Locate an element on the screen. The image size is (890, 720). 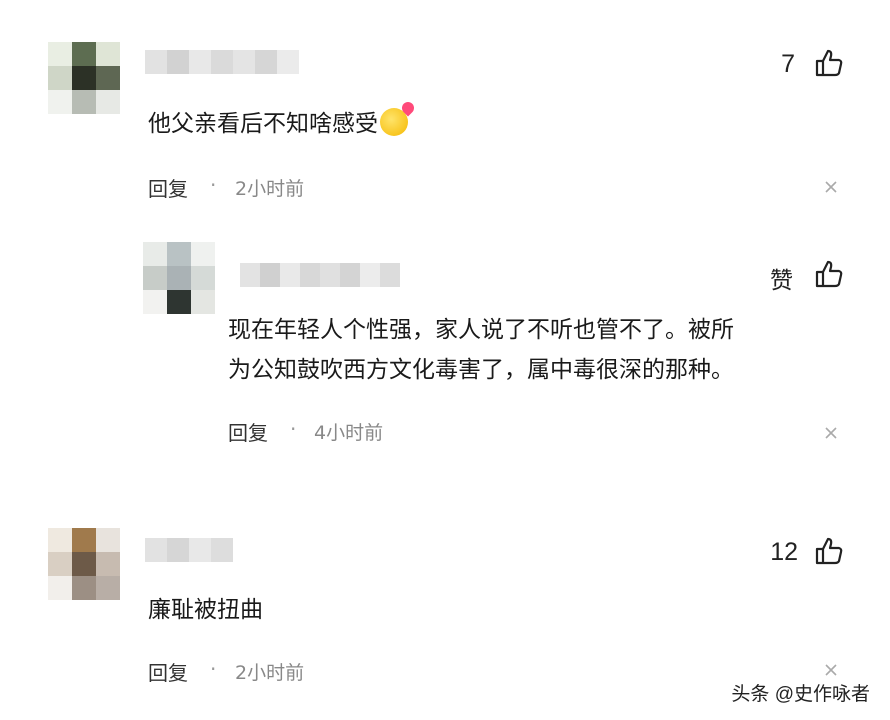
like-label: 赞 is located at coordinates (781, 281).